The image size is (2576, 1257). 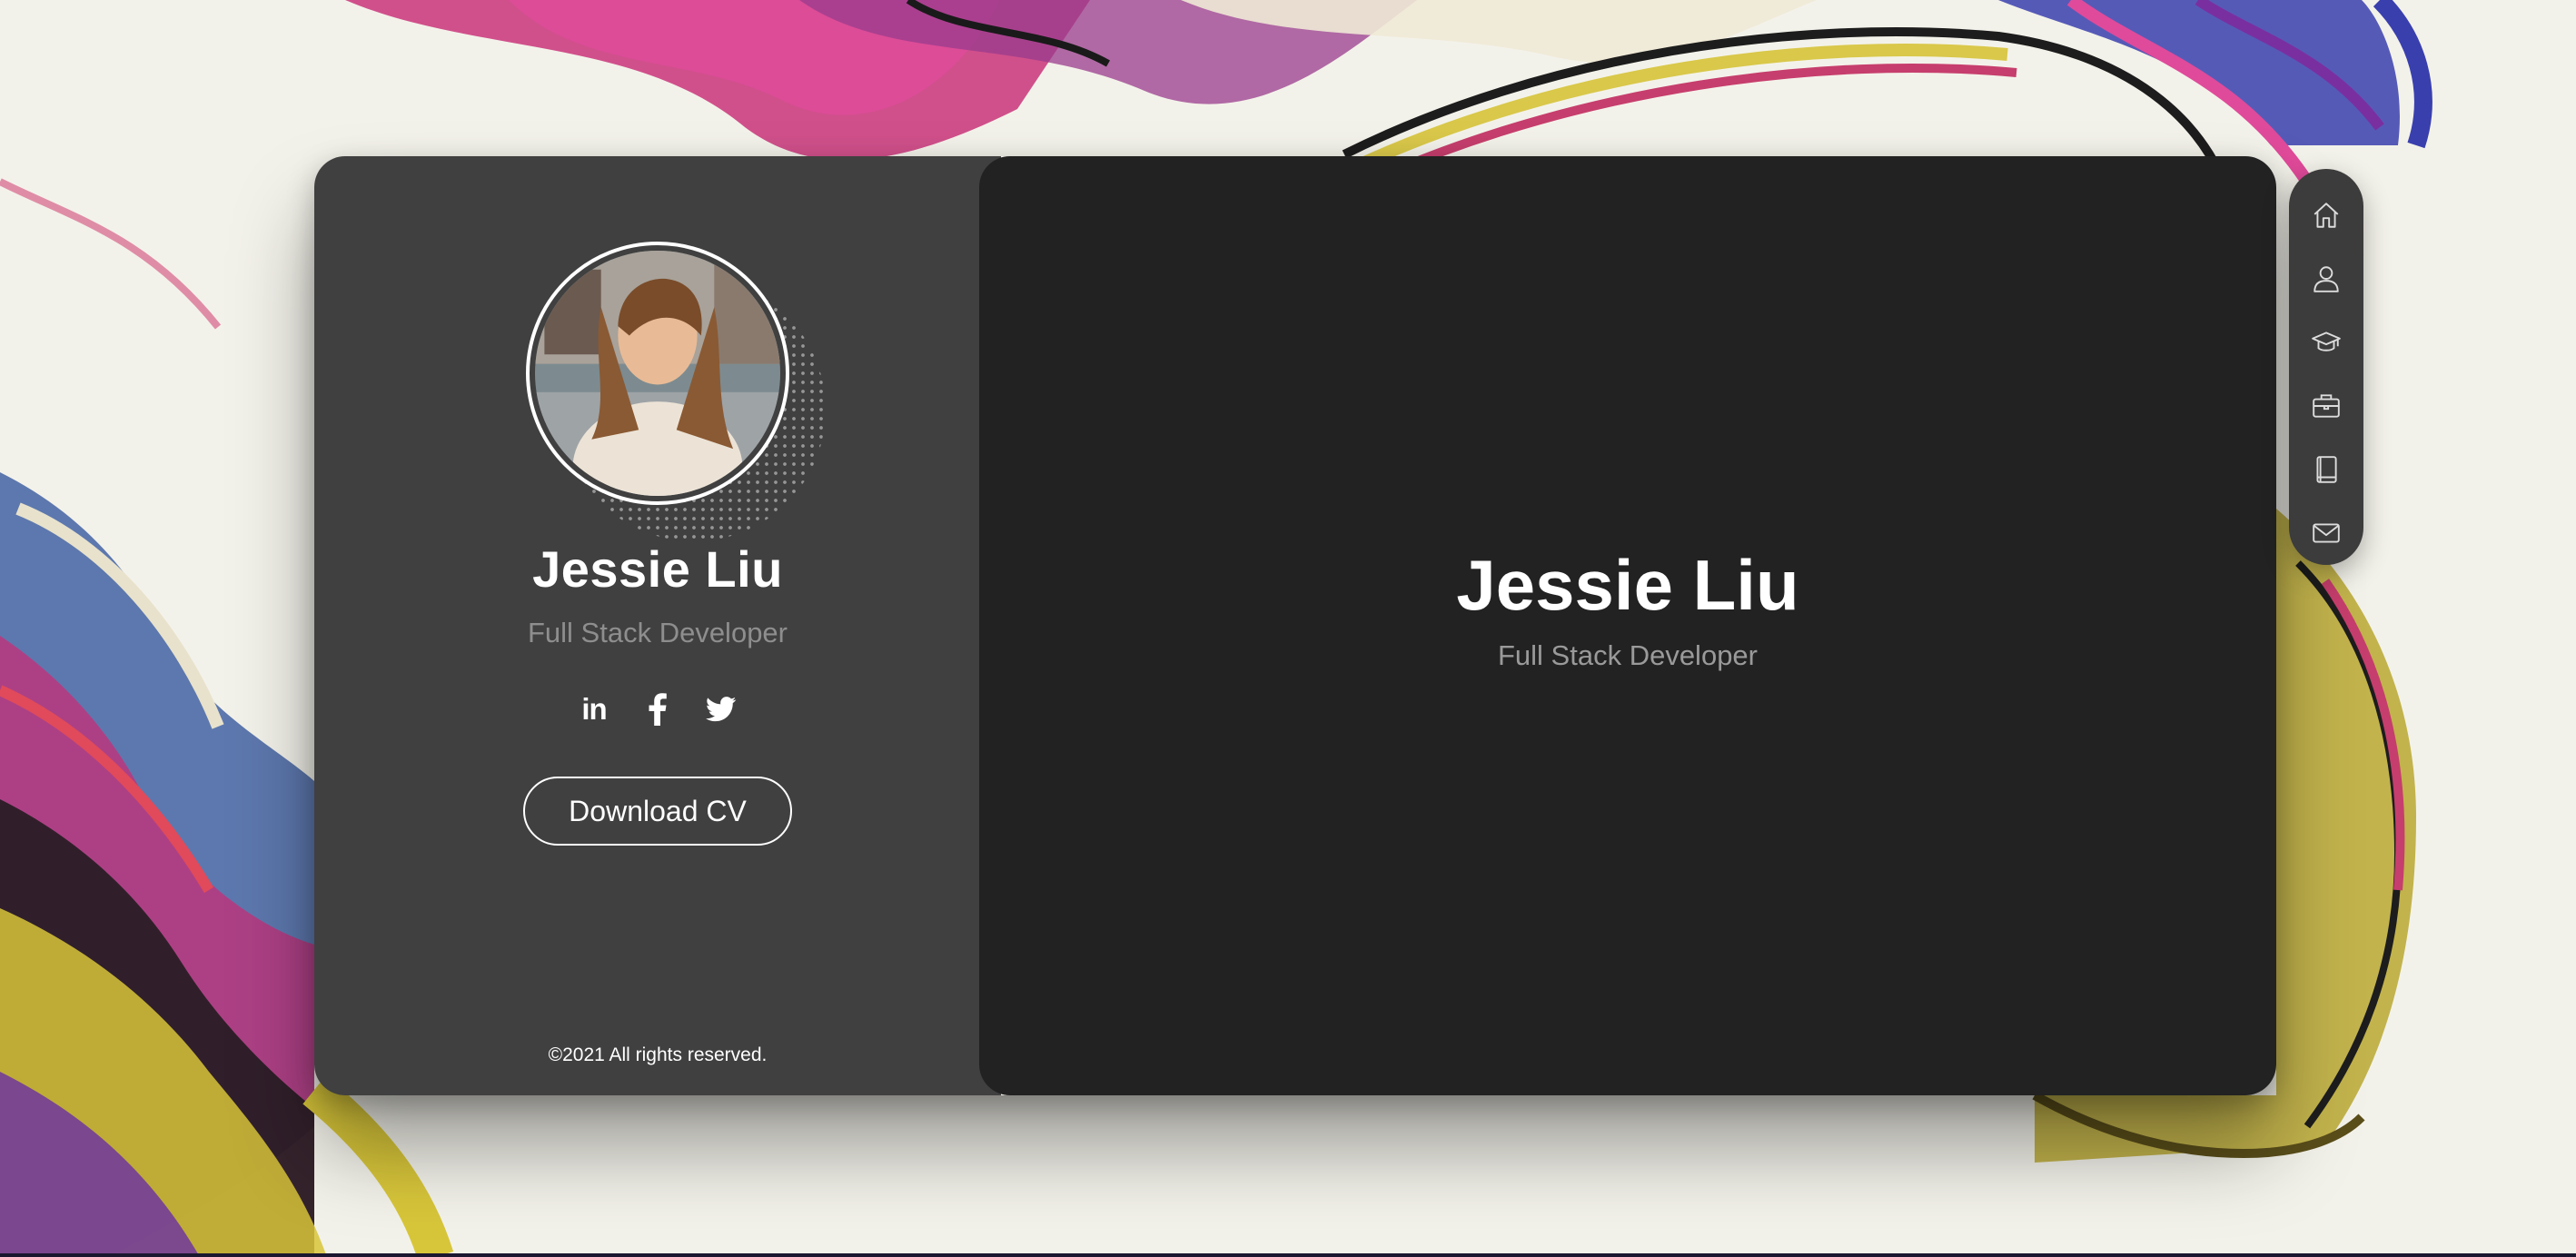 I want to click on facebook-icon, so click(x=657, y=709).